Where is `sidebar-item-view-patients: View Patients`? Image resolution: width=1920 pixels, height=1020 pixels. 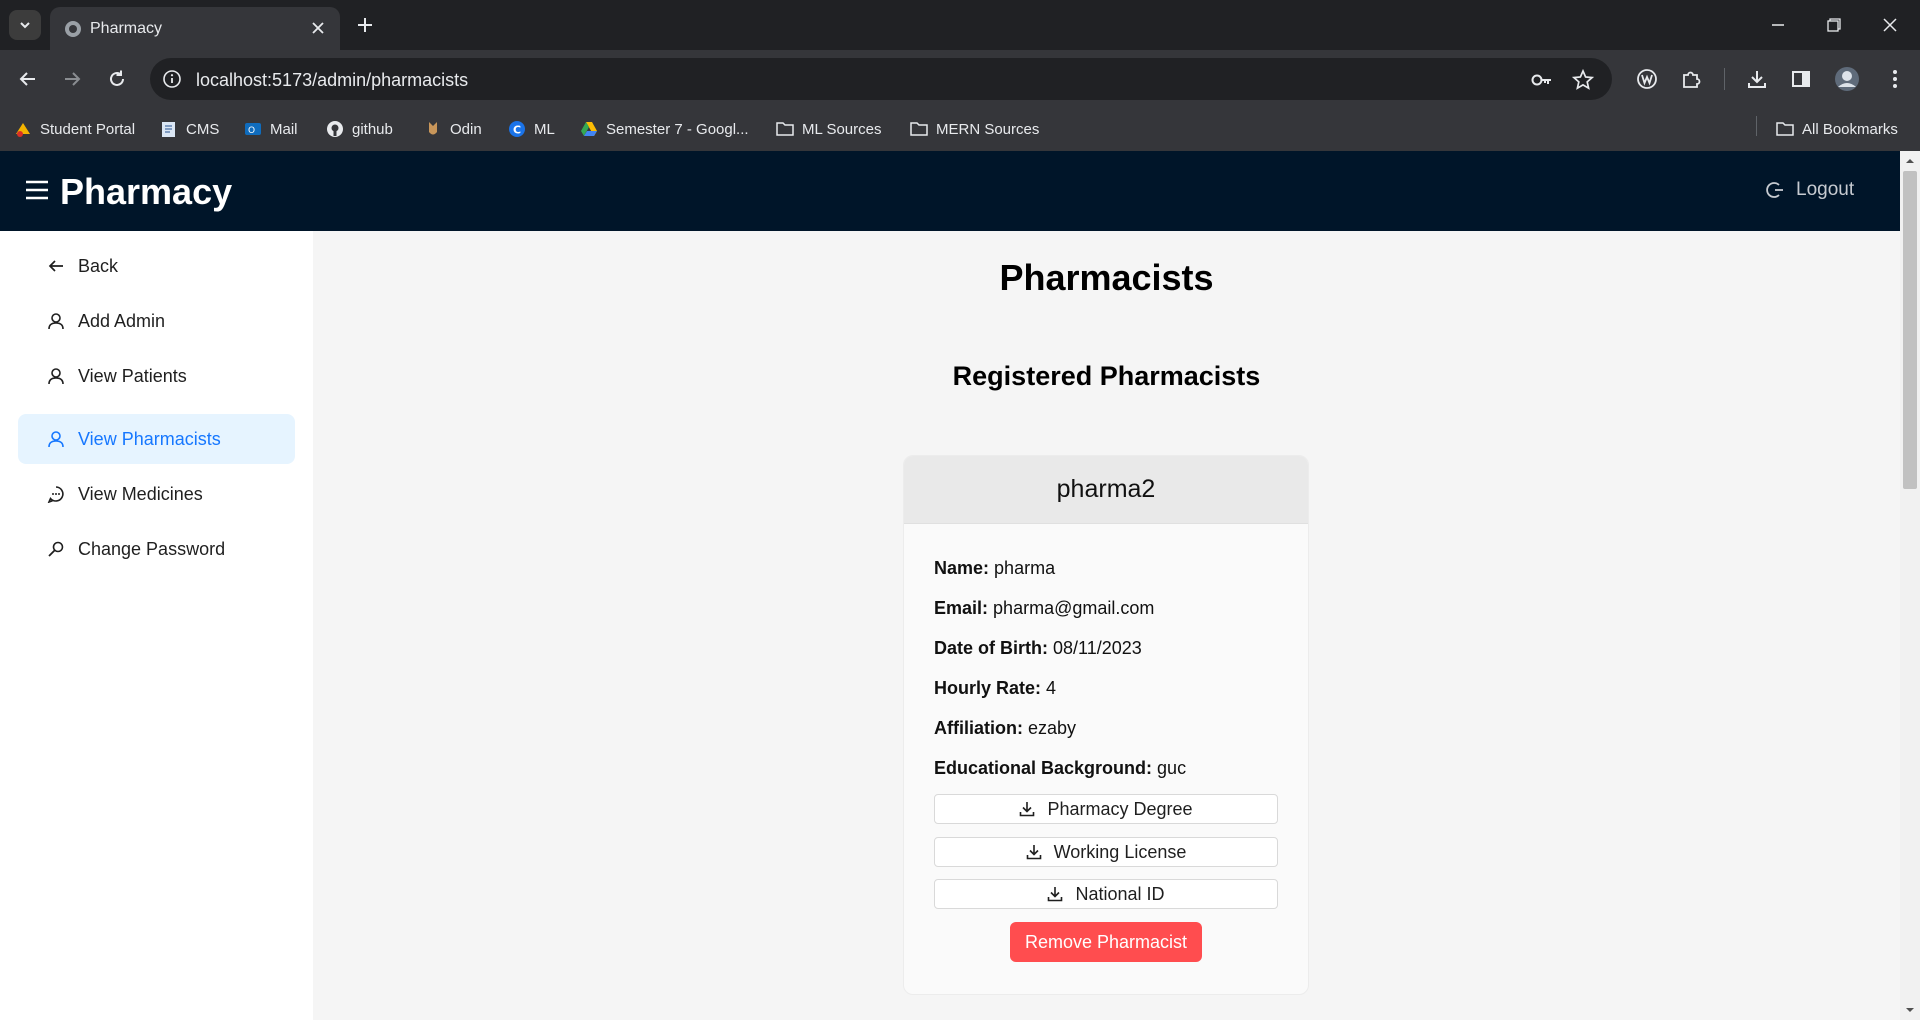 sidebar-item-view-patients: View Patients is located at coordinates (156, 376).